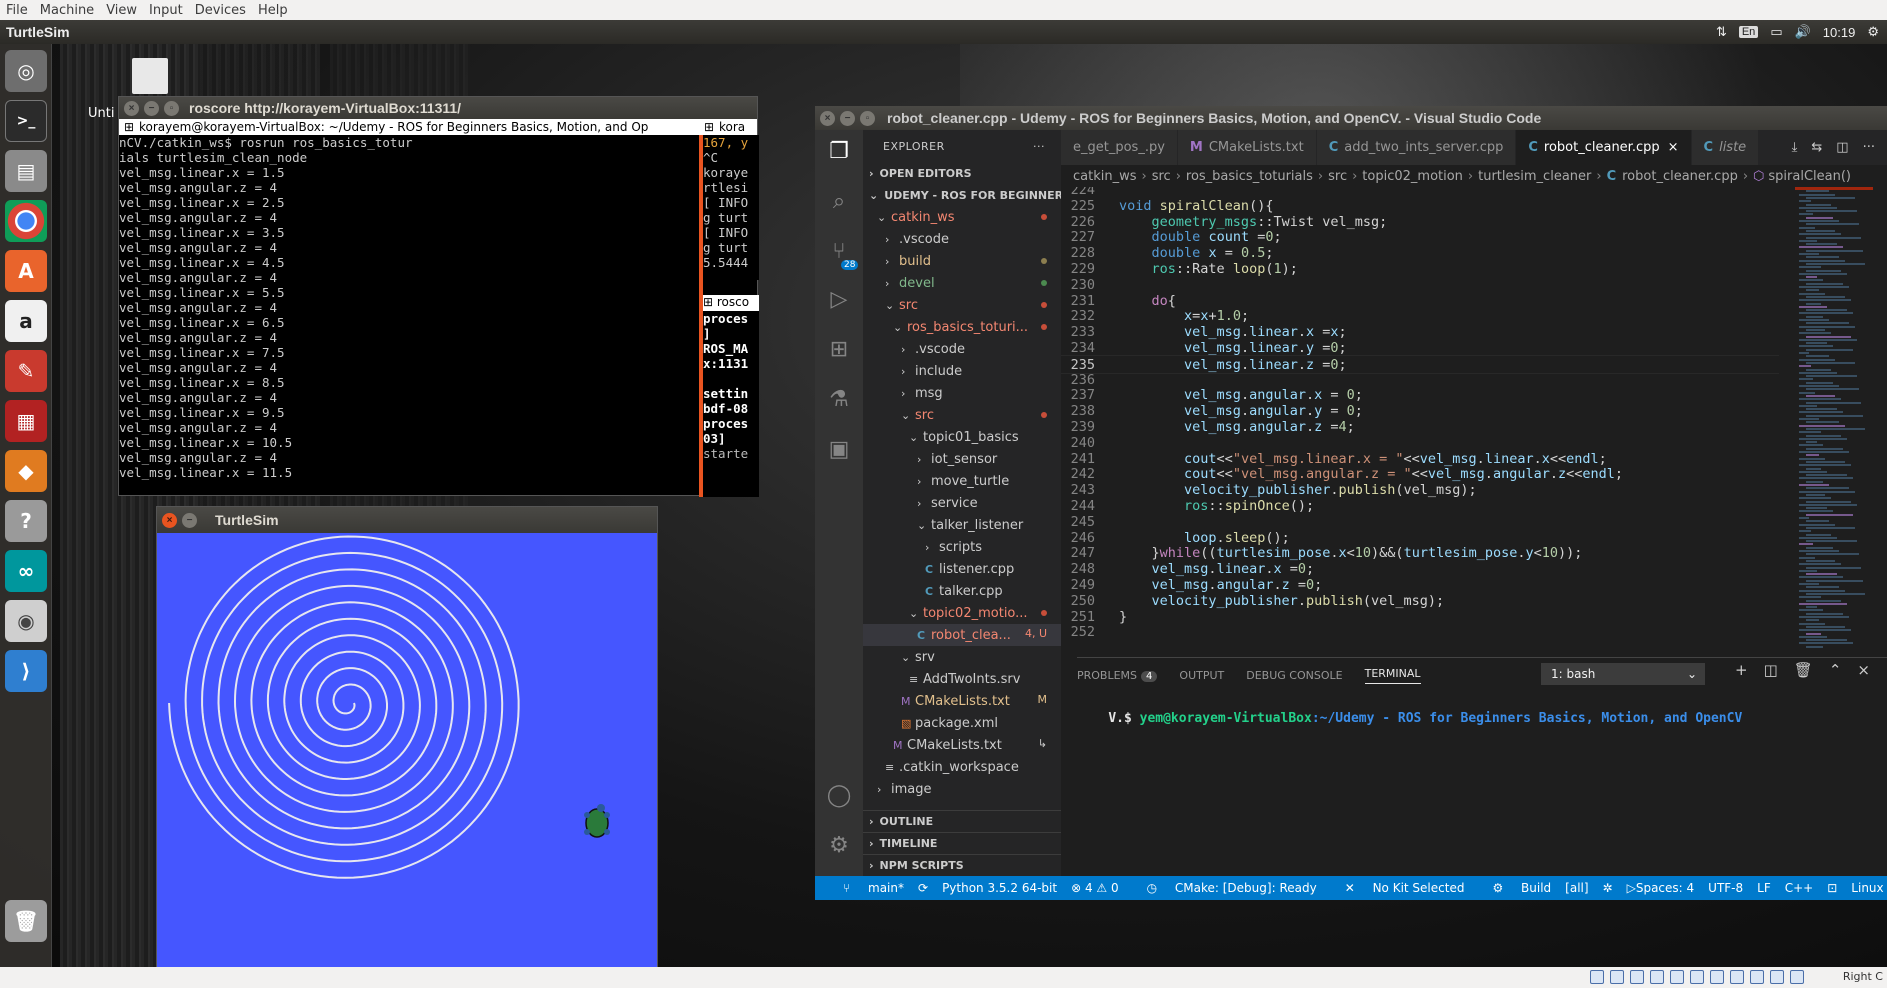 Image resolution: width=1887 pixels, height=988 pixels. Describe the element at coordinates (1392, 675) in the screenshot. I see `tab-terminal: TERMINAL` at that location.